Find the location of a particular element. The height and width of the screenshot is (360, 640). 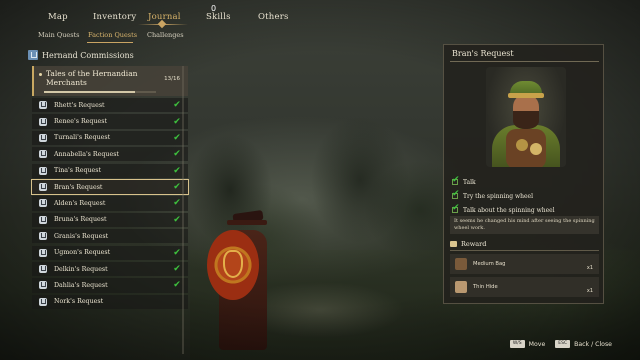

back-hint: Back / Close is located at coordinates (593, 344).